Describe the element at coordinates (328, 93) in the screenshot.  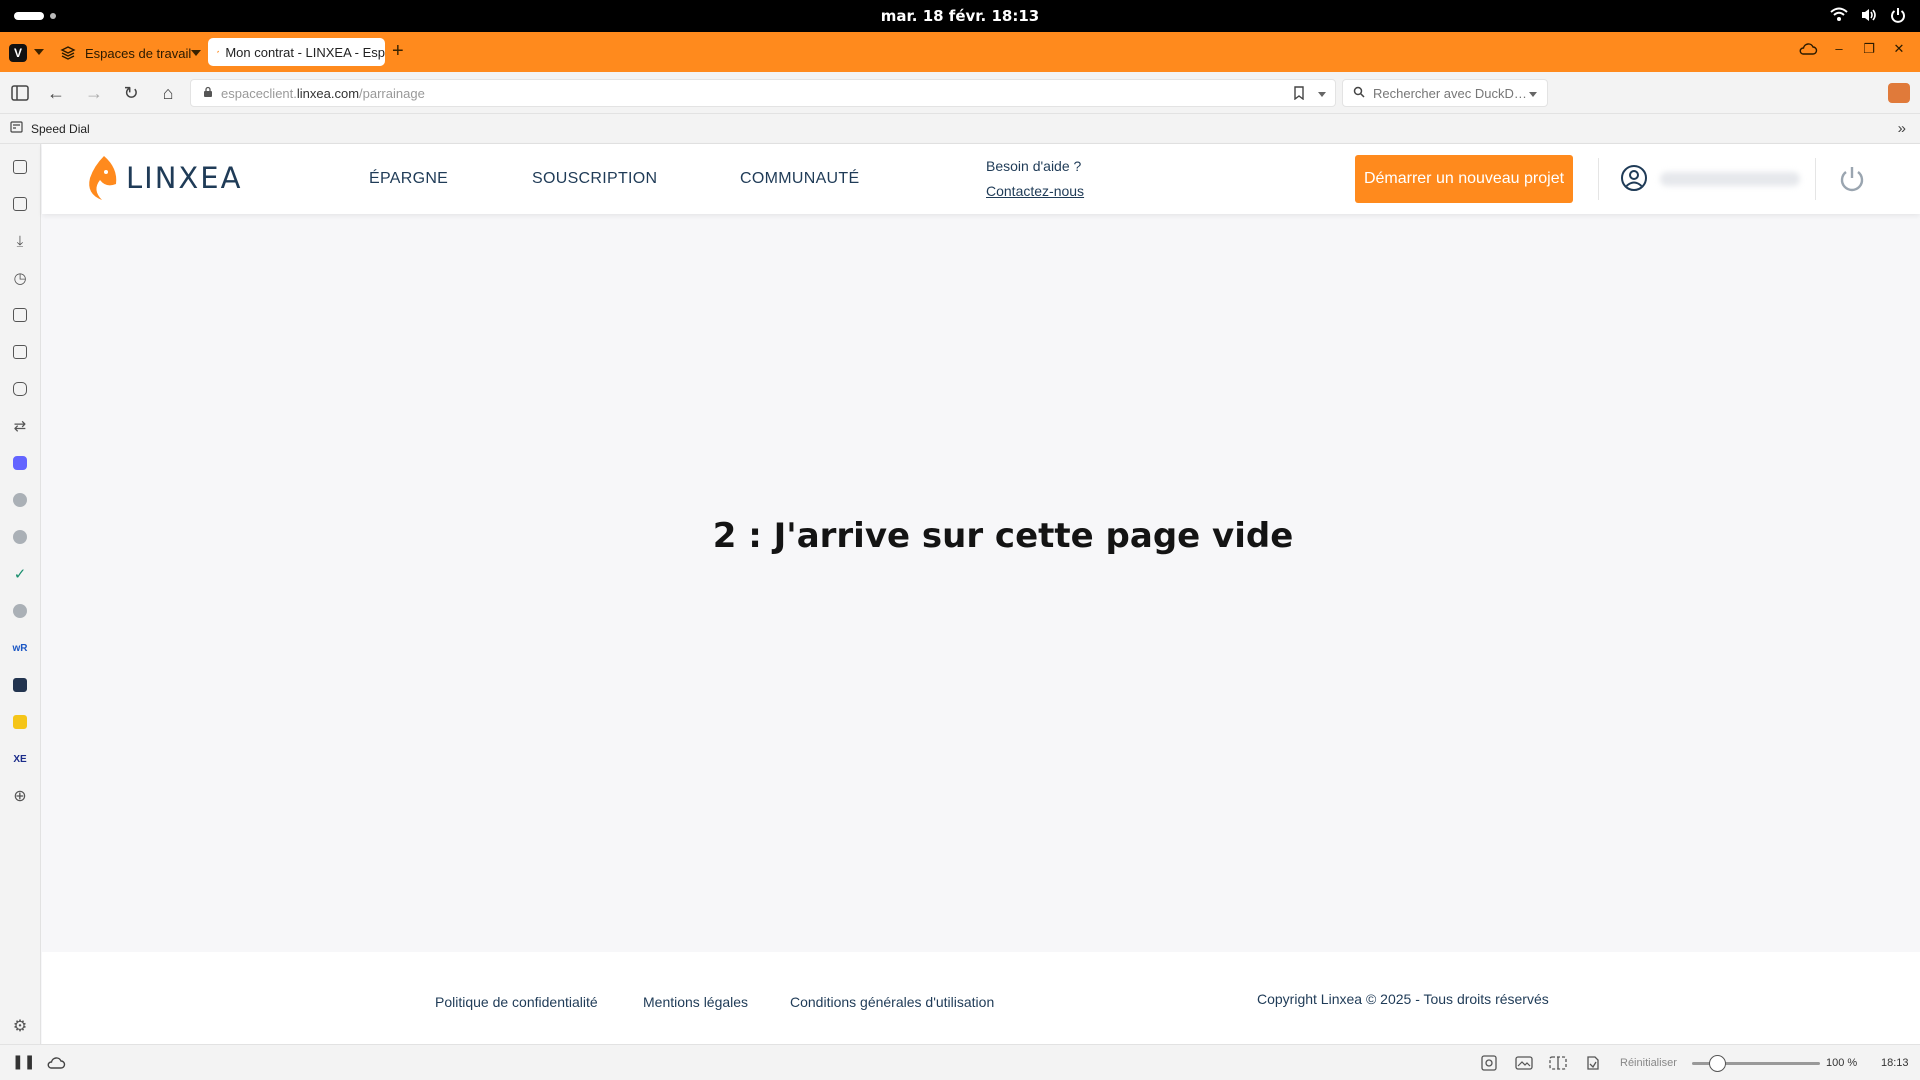
I see `url-domain: linxea.com` at that location.